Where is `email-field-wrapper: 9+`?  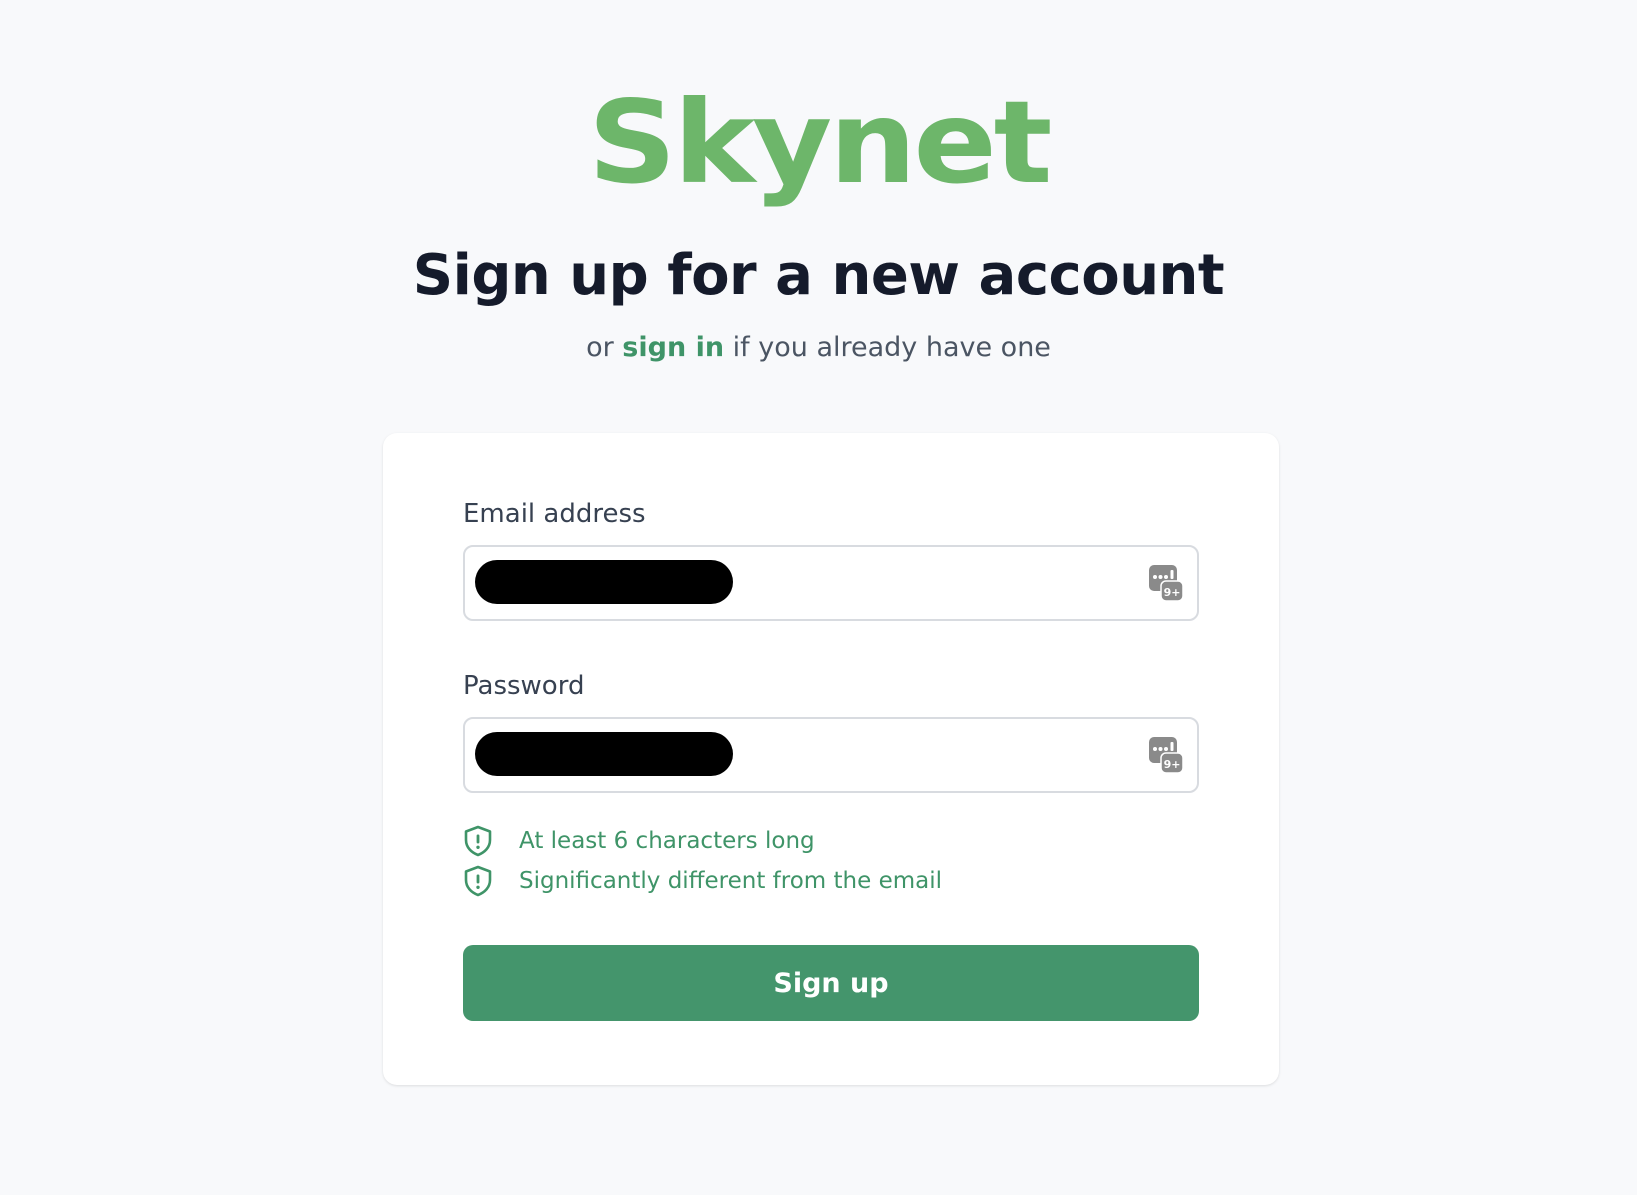 email-field-wrapper: 9+ is located at coordinates (831, 583).